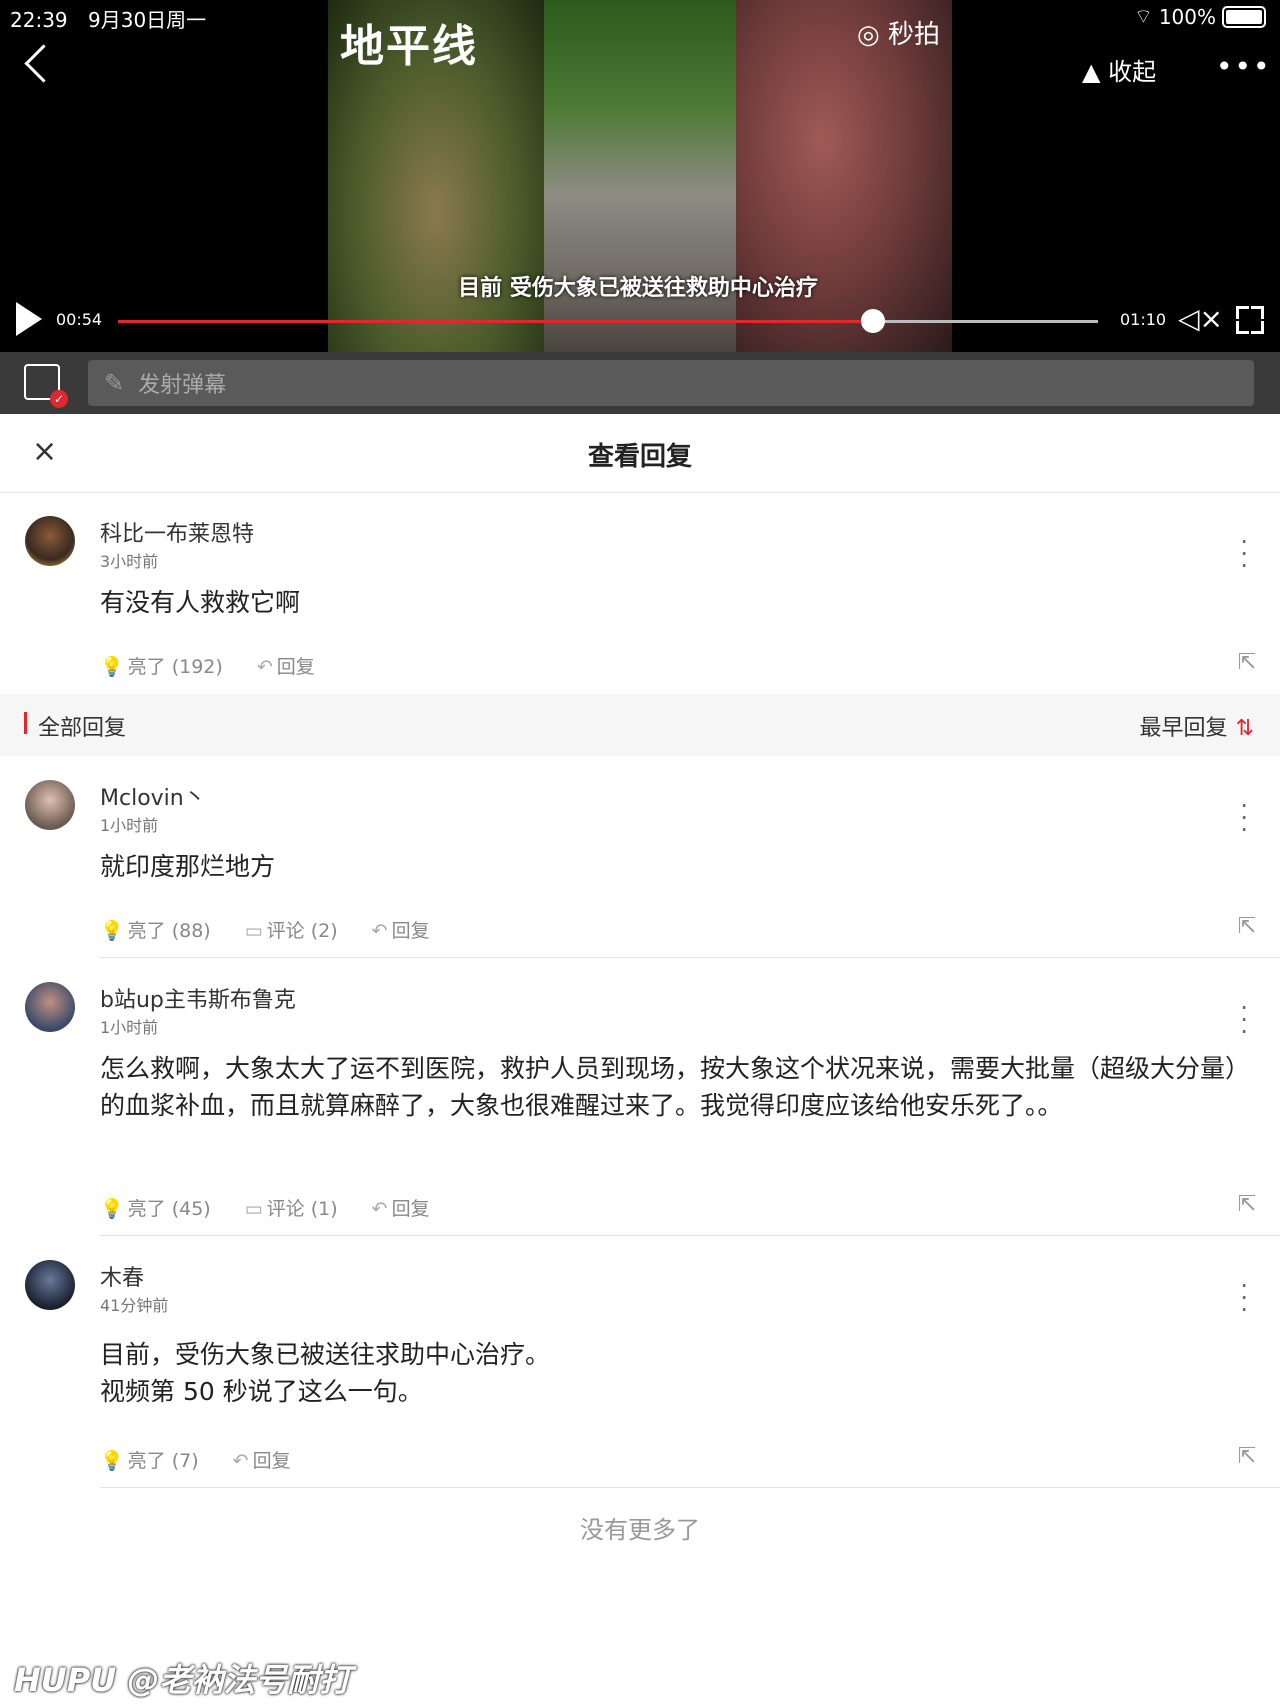 The image size is (1280, 1707). I want to click on comment-text: 有没有人救救它啊, so click(200, 602).